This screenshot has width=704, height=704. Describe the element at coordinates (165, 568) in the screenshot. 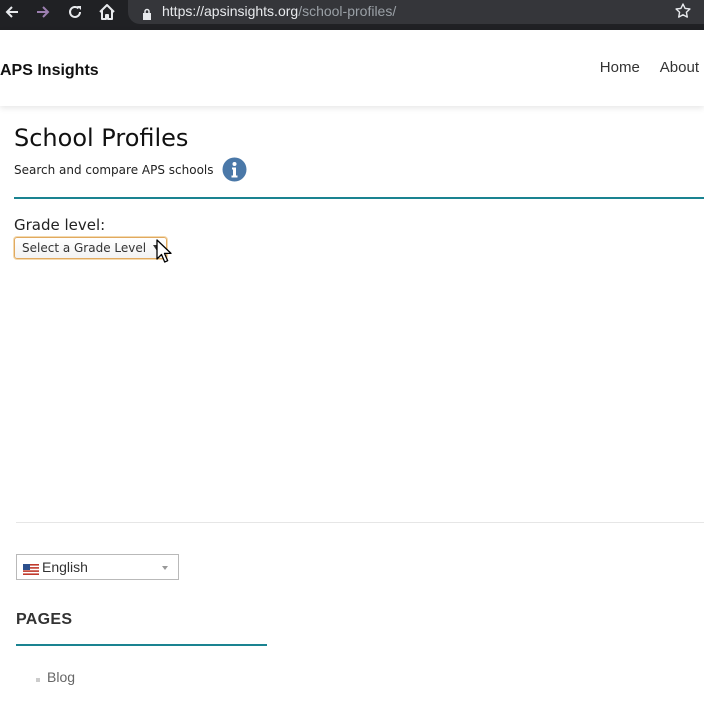

I see `chevron-down-icon` at that location.